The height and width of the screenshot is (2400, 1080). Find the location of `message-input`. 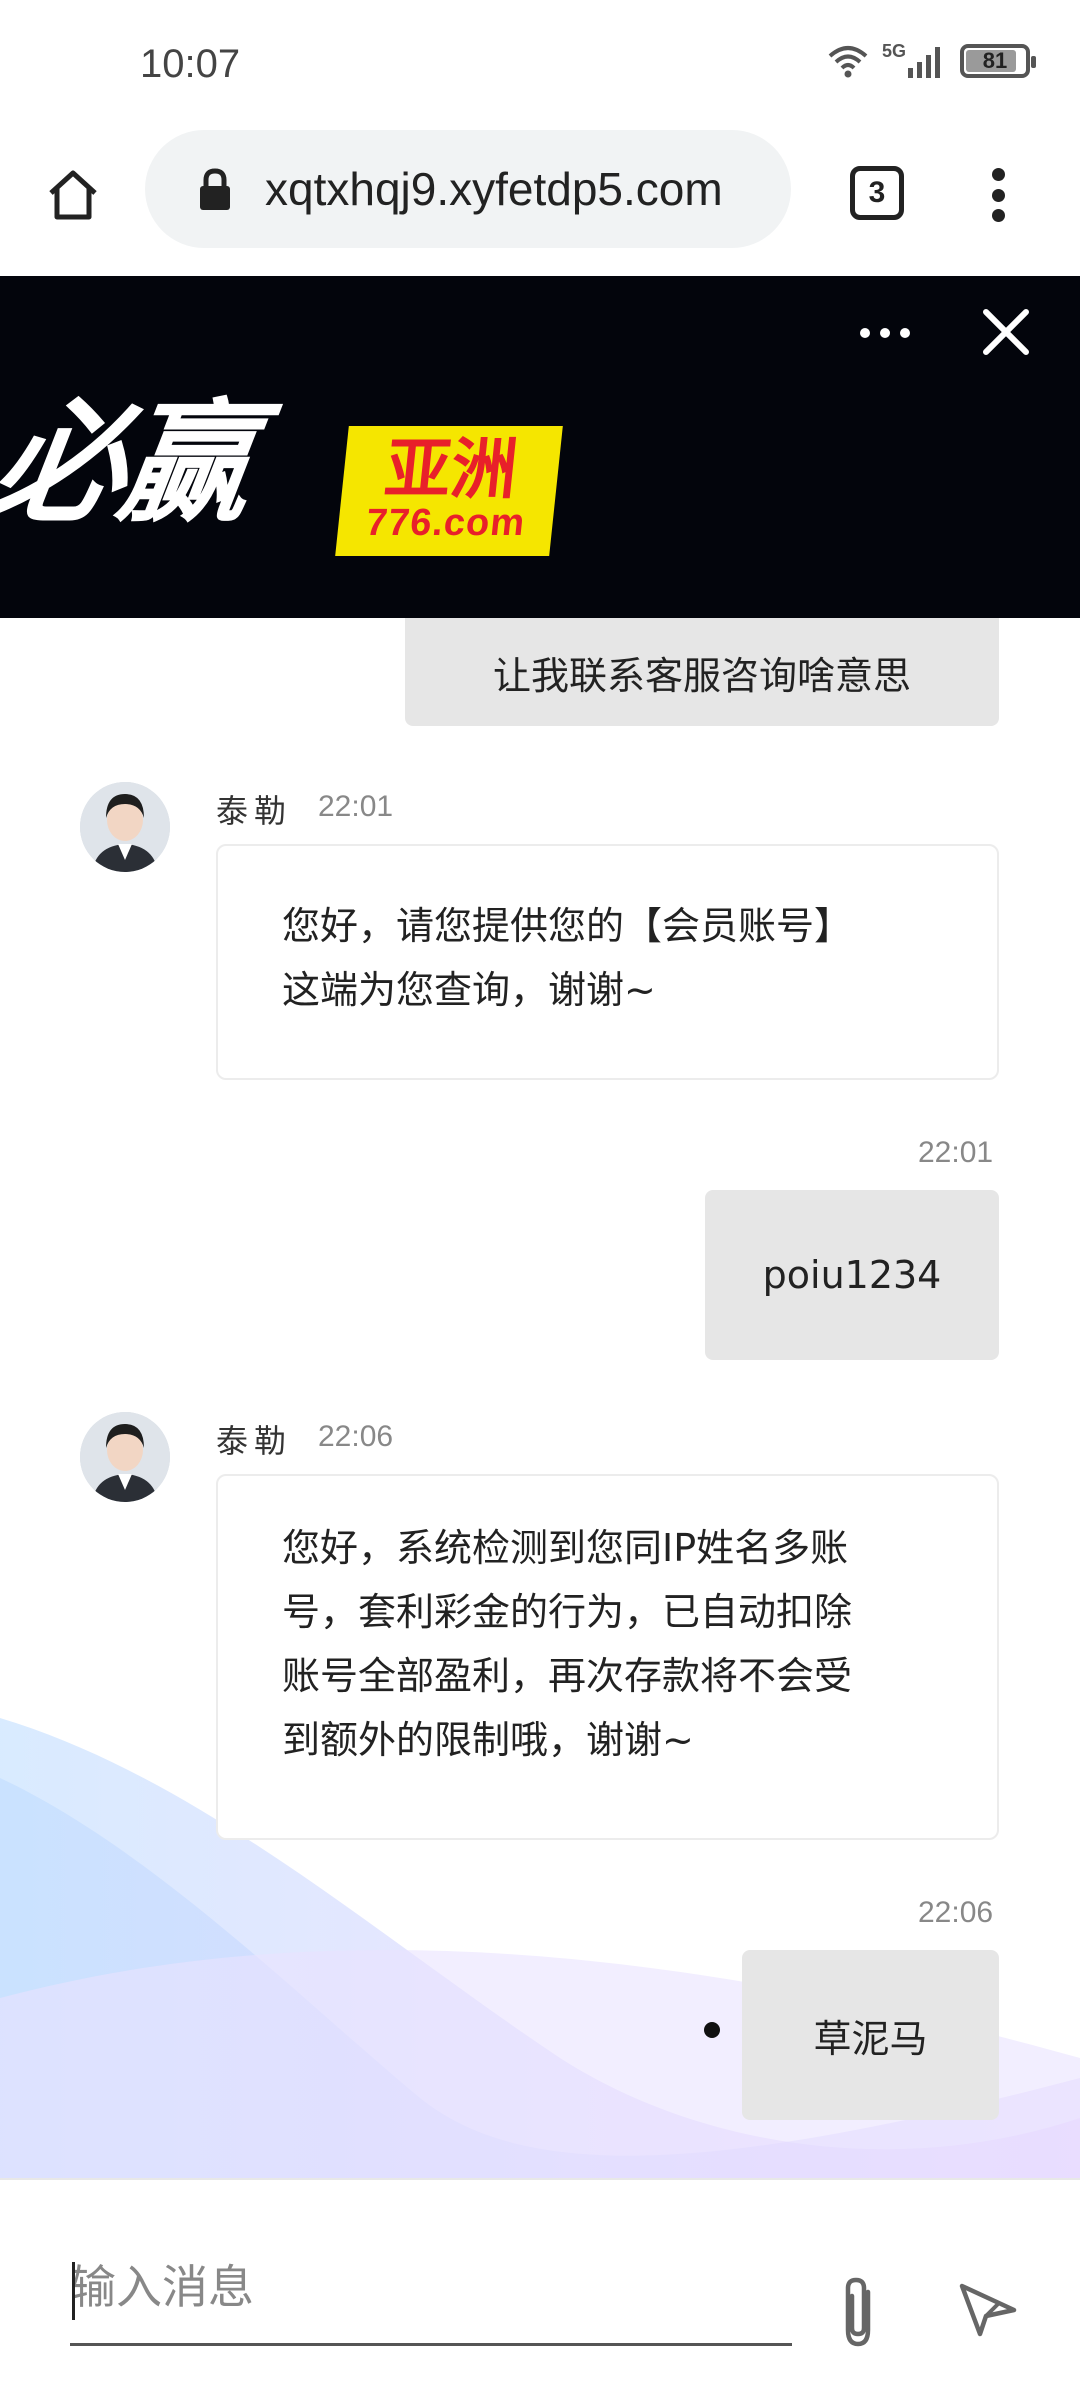

message-input is located at coordinates (431, 2288).